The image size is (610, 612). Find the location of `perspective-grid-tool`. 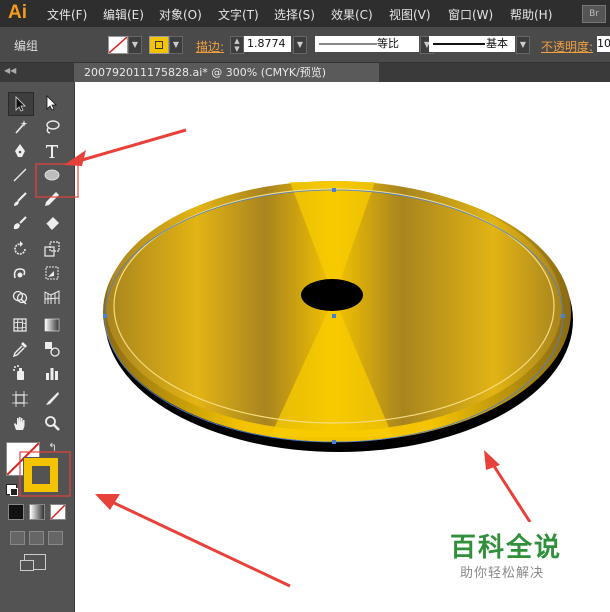

perspective-grid-tool is located at coordinates (52, 297).